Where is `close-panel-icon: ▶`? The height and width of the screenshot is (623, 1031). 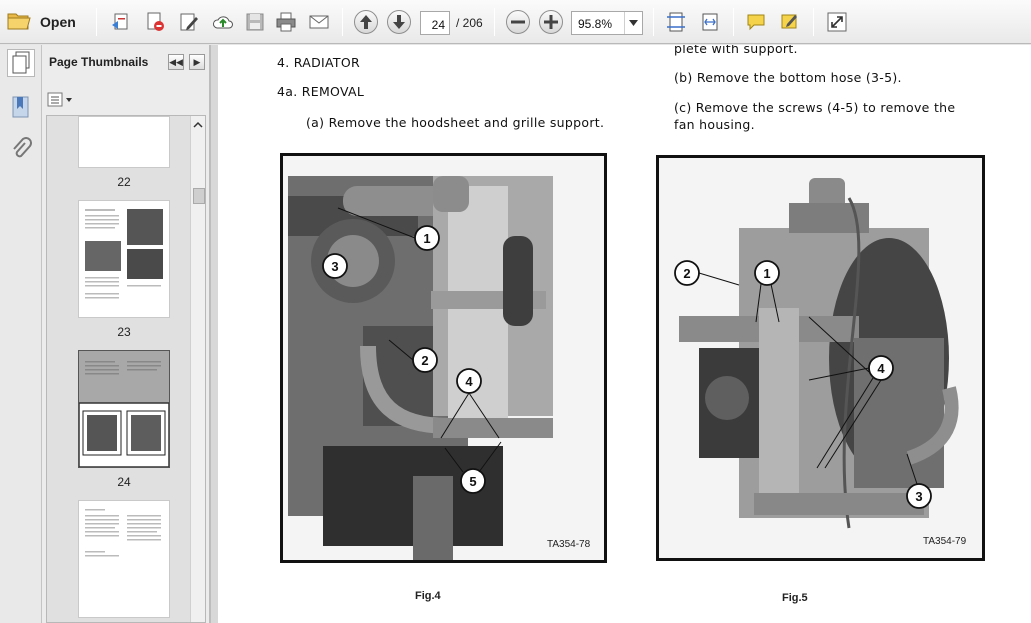 close-panel-icon: ▶ is located at coordinates (197, 62).